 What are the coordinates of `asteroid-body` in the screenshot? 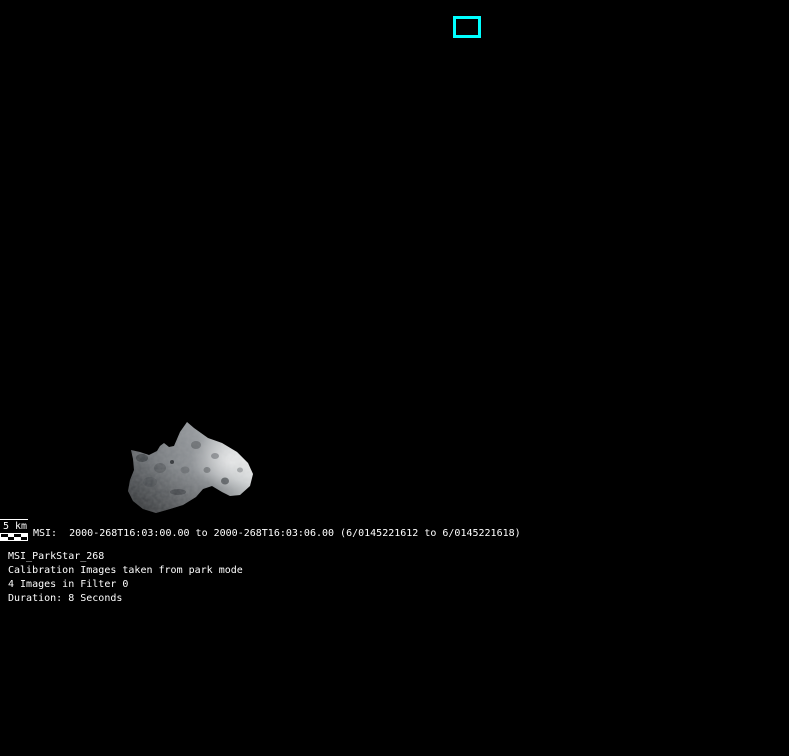 It's located at (190, 467).